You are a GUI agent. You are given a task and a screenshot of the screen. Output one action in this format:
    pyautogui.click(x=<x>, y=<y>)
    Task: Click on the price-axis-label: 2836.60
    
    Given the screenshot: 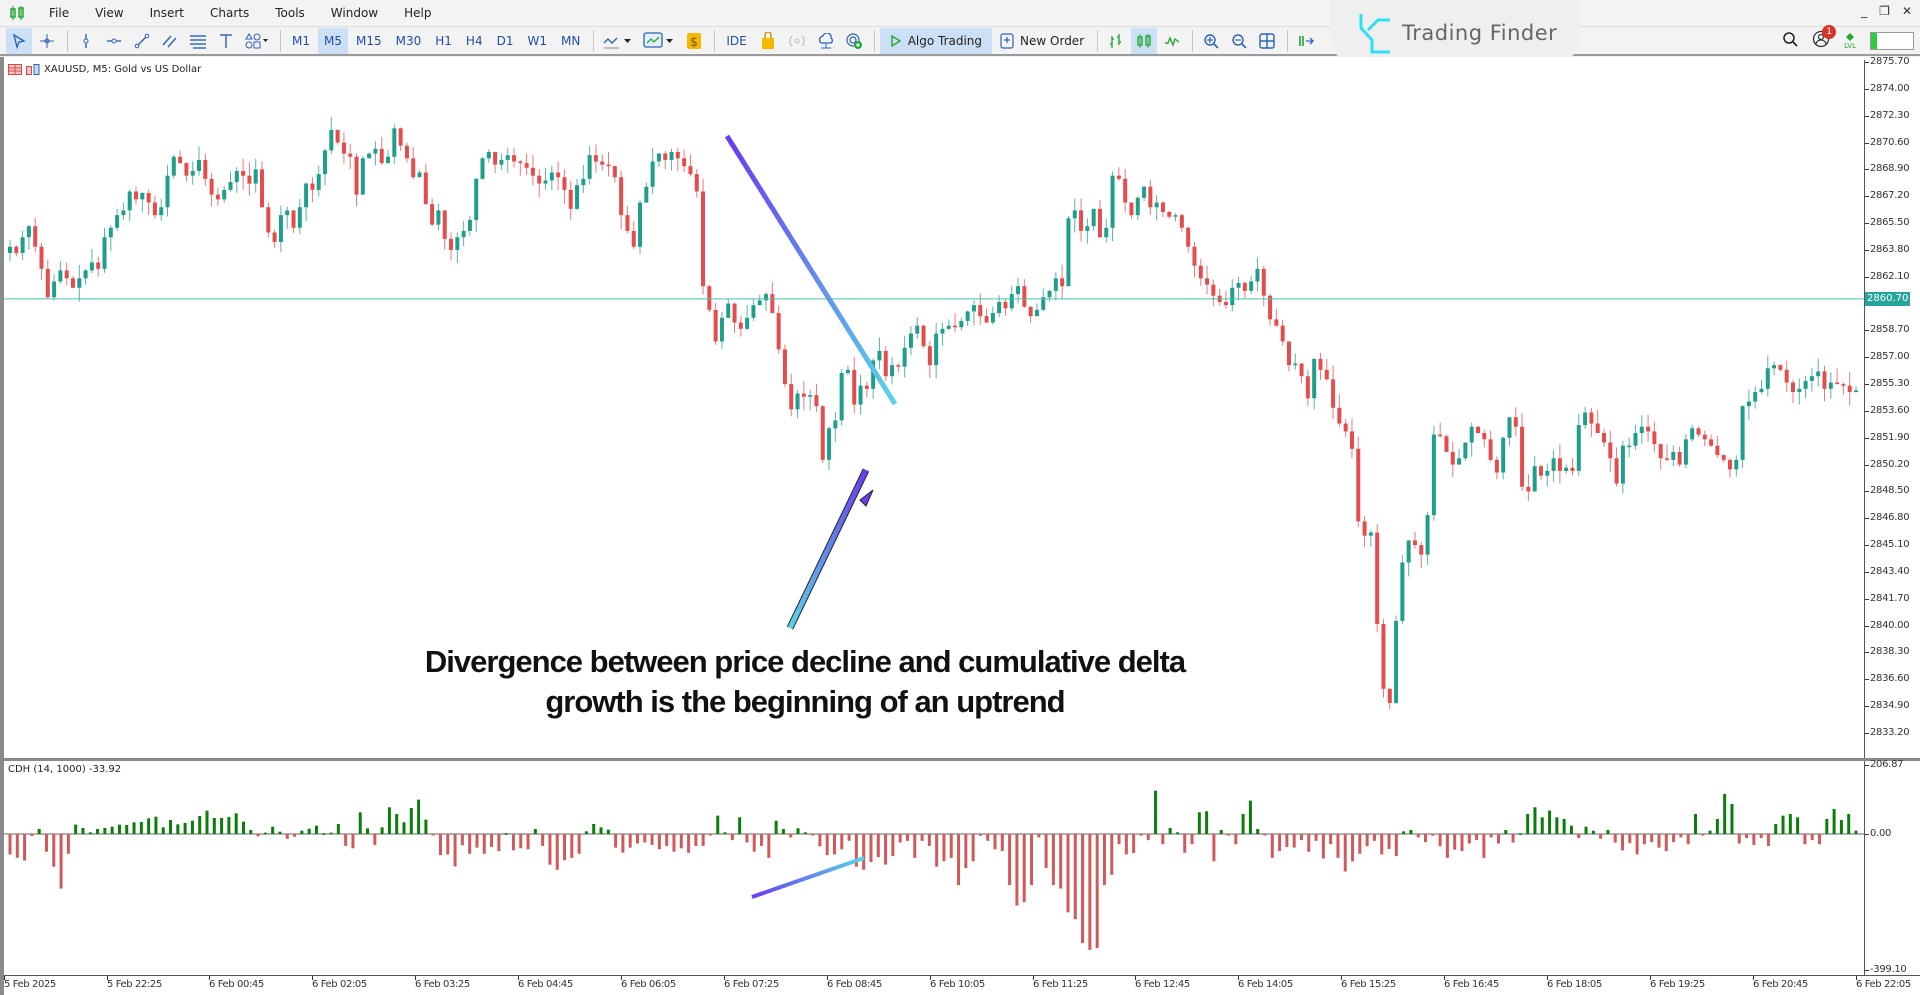 What is the action you would take?
    pyautogui.click(x=1890, y=679)
    